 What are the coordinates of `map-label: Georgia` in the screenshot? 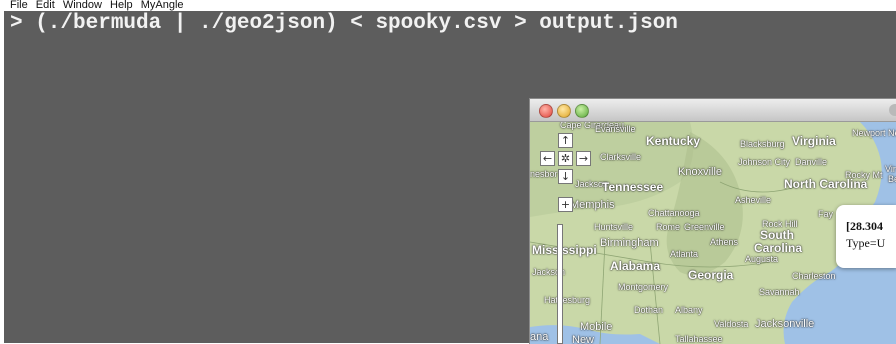 It's located at (711, 275).